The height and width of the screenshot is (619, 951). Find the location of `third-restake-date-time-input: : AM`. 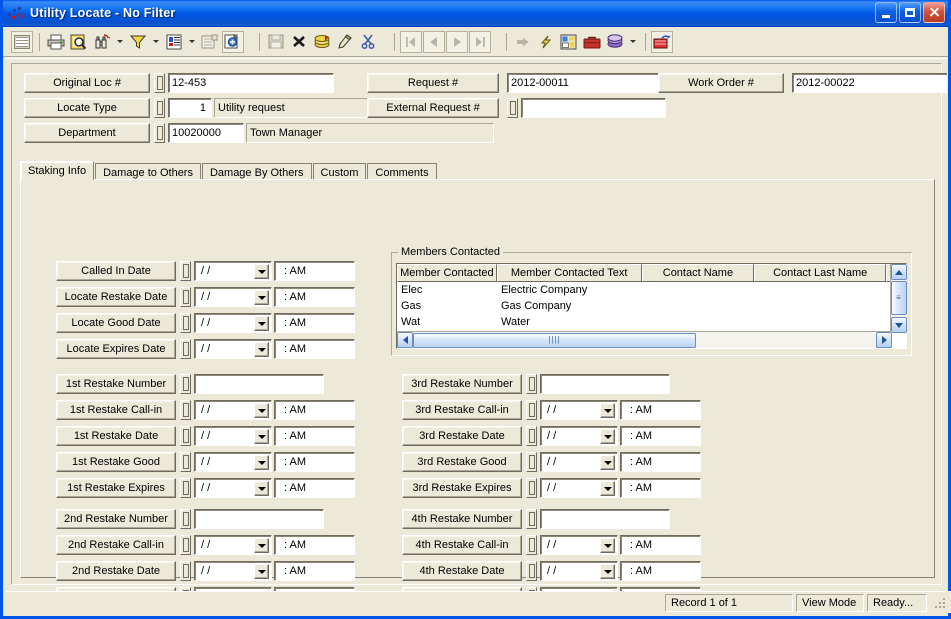

third-restake-date-time-input: : AM is located at coordinates (660, 436).